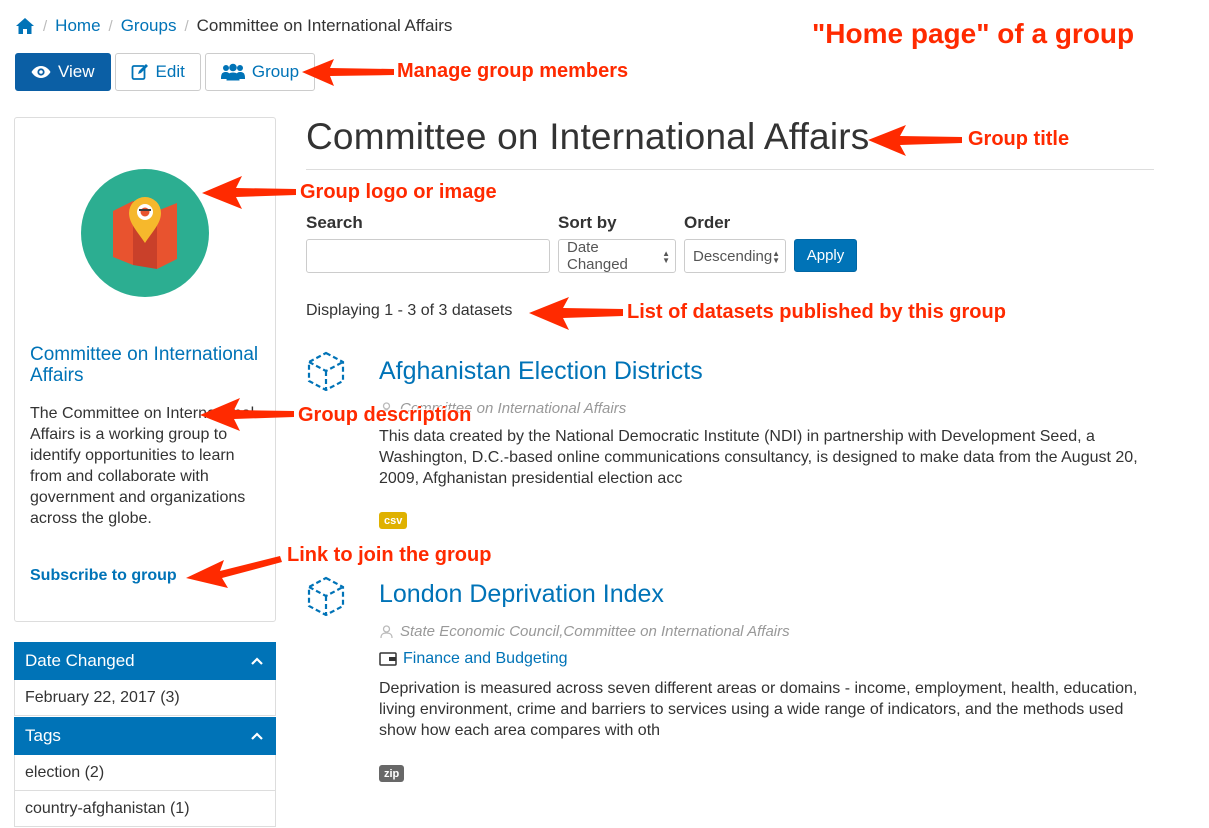  What do you see at coordinates (107, 808) in the screenshot?
I see `facet-item-label: country-afghanistan (1)` at bounding box center [107, 808].